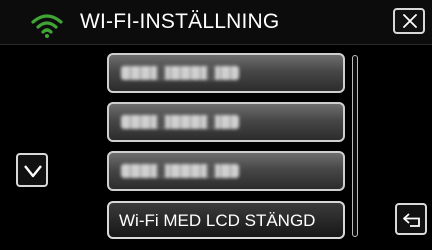 This screenshot has width=432, height=250. What do you see at coordinates (47, 26) in the screenshot?
I see `wifi-icon` at bounding box center [47, 26].